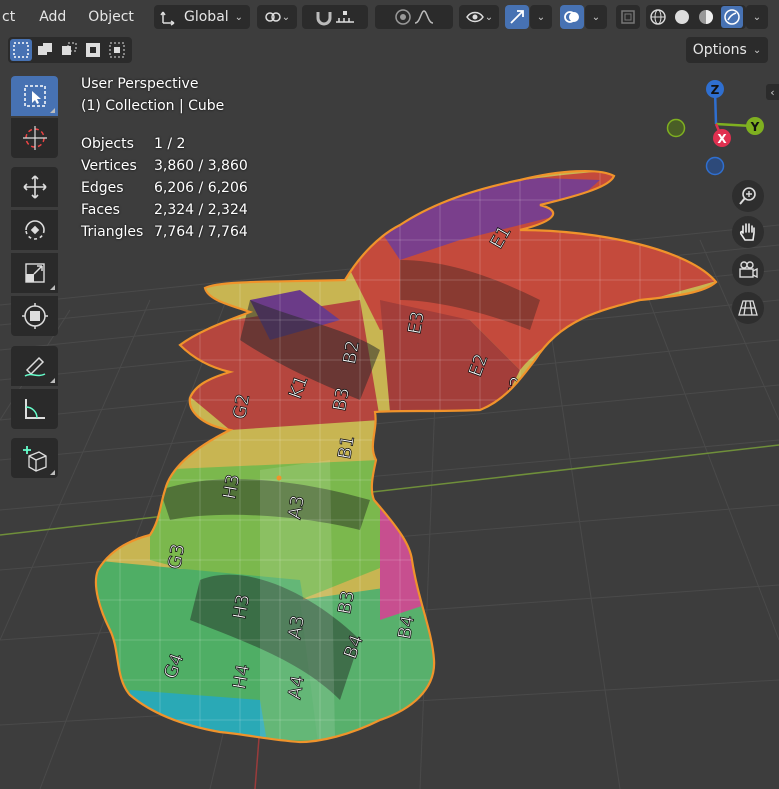 This screenshot has width=779, height=789. I want to click on tool-annotate, so click(34, 366).